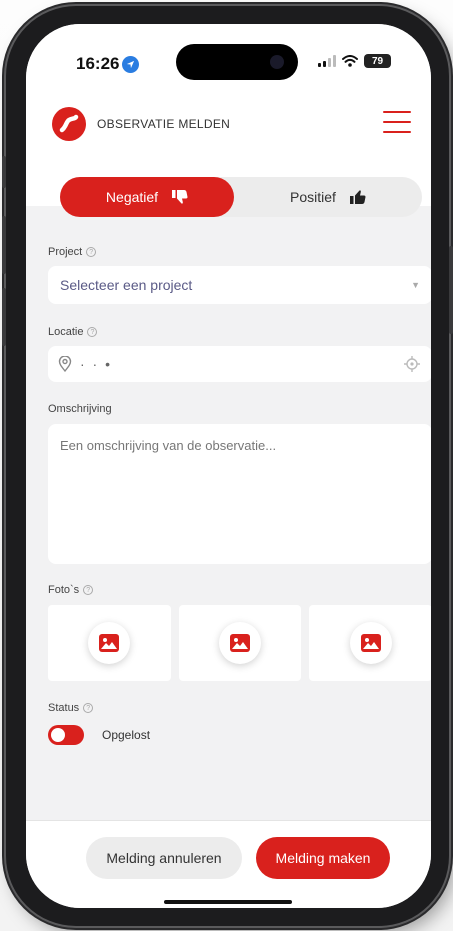 Image resolution: width=453 pixels, height=931 pixels. I want to click on project-label-row: Project ?, so click(72, 252).